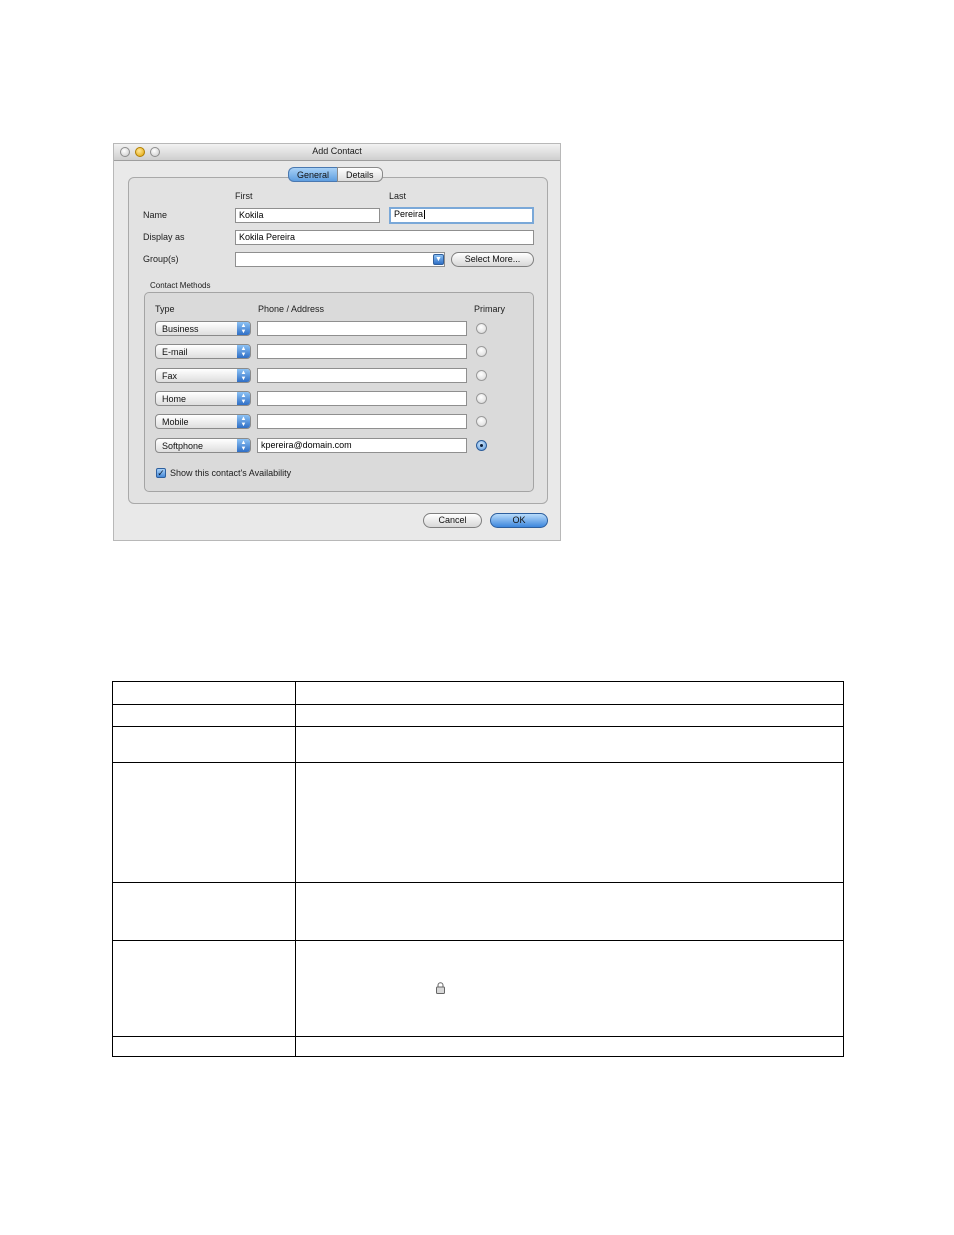 This screenshot has width=954, height=1235. Describe the element at coordinates (452, 520) in the screenshot. I see `cancel-button: Cancel` at that location.